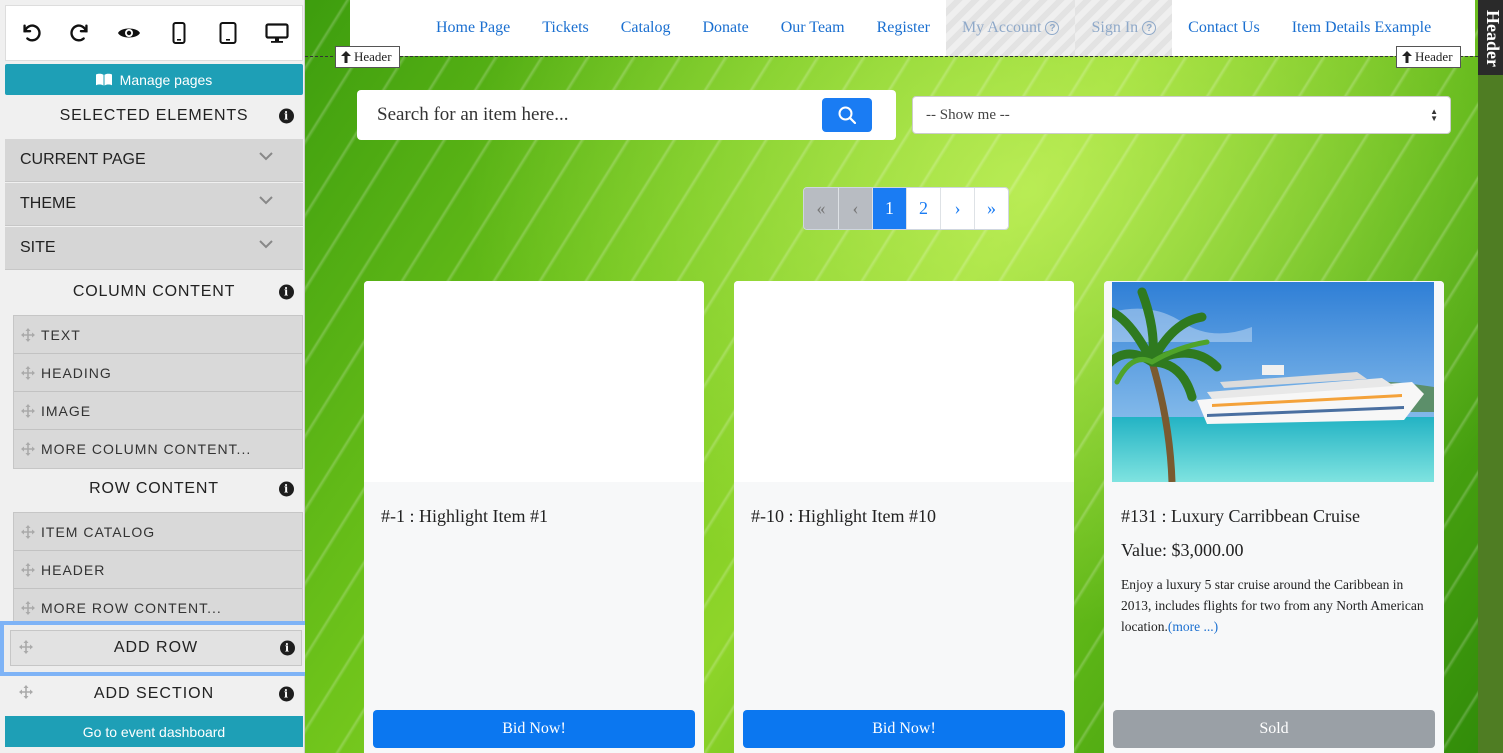  I want to click on section-boundary, so click(891, 56).